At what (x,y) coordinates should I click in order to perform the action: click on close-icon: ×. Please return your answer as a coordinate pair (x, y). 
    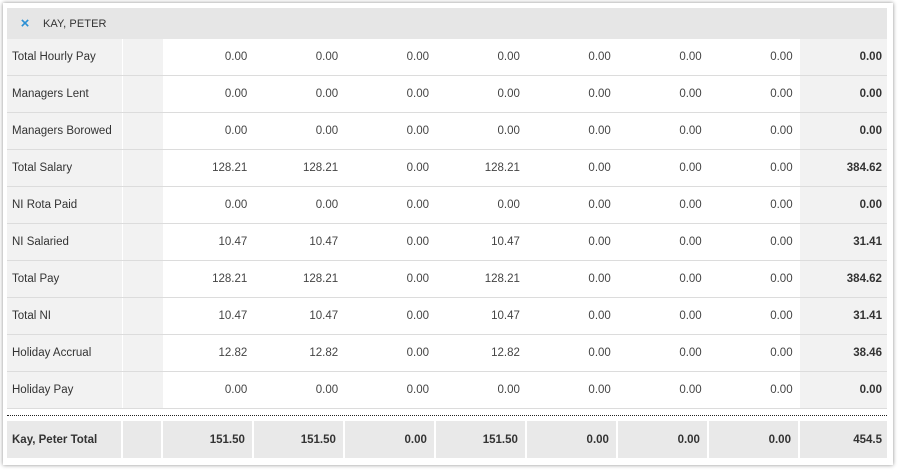
    Looking at the image, I should click on (25, 23).